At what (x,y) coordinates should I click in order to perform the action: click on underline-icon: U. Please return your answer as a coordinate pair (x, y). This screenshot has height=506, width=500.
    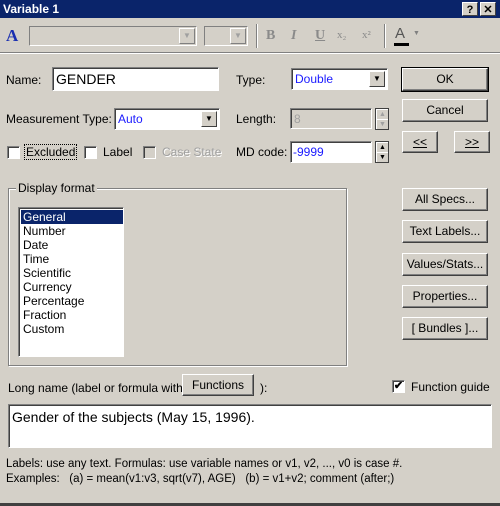
    Looking at the image, I should click on (320, 36).